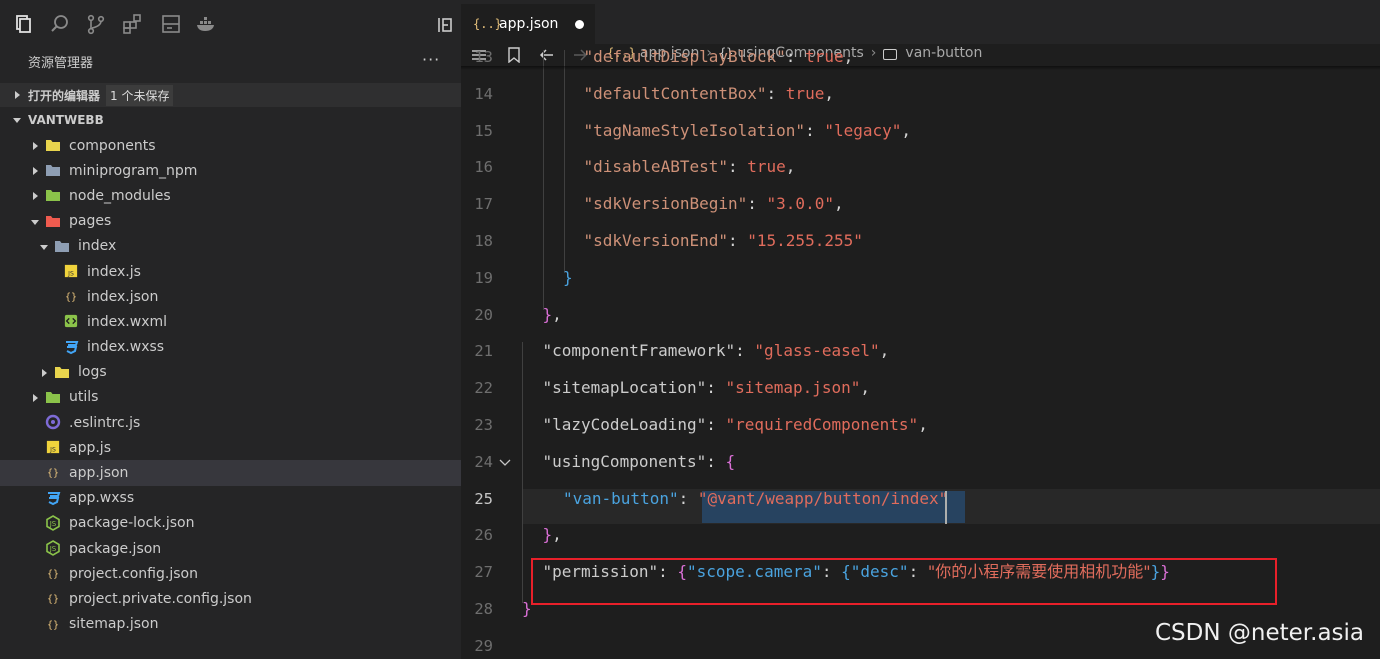 This screenshot has width=1380, height=659. What do you see at coordinates (230, 246) in the screenshot?
I see `tree-folder: index` at bounding box center [230, 246].